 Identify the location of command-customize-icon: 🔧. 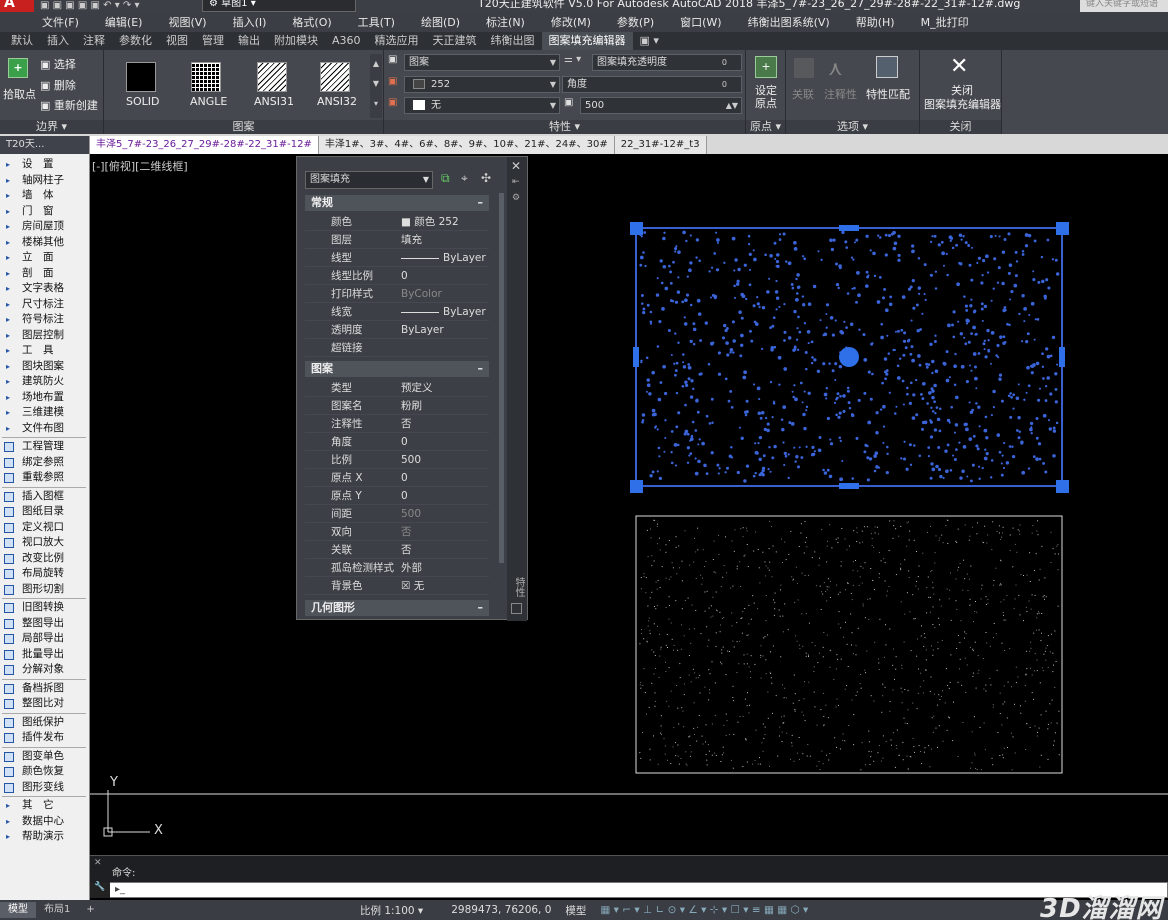
(100, 890).